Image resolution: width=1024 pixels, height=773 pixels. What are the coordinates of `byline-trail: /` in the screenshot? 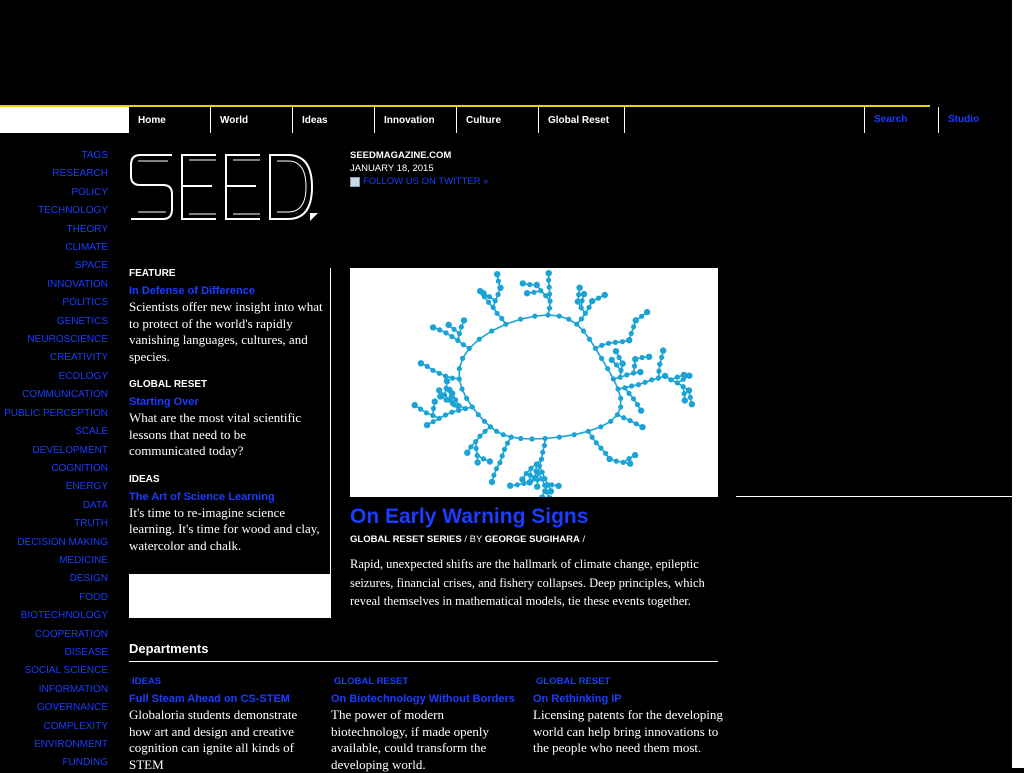 It's located at (582, 539).